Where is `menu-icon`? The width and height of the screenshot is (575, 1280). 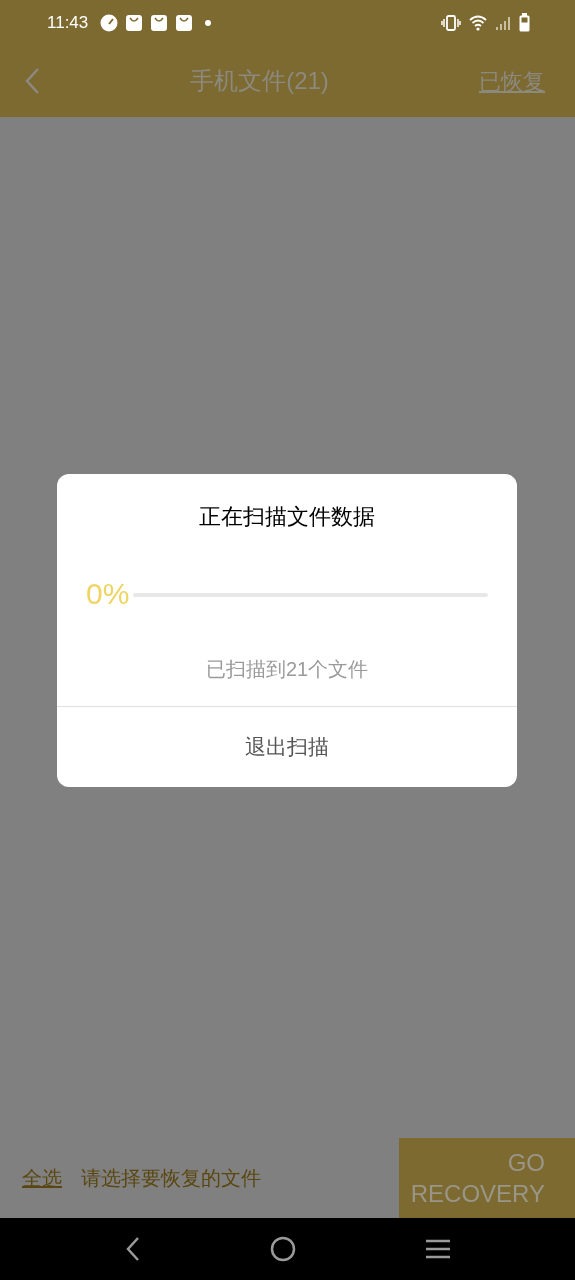 menu-icon is located at coordinates (437, 1249).